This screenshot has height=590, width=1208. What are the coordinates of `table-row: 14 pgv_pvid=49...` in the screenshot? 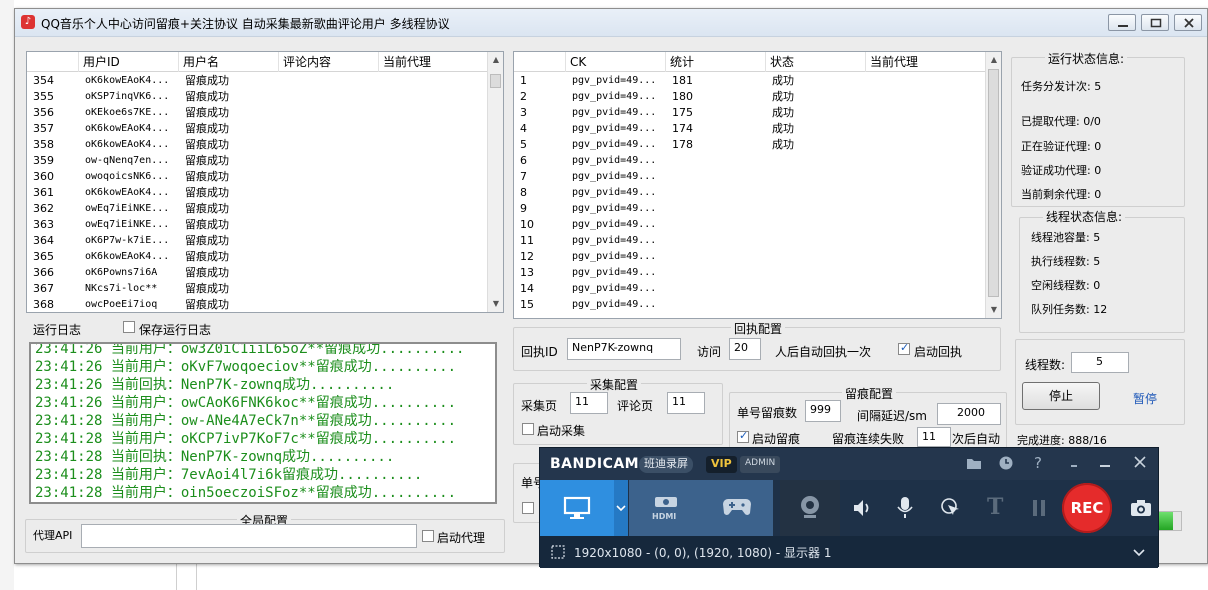 It's located at (750, 289).